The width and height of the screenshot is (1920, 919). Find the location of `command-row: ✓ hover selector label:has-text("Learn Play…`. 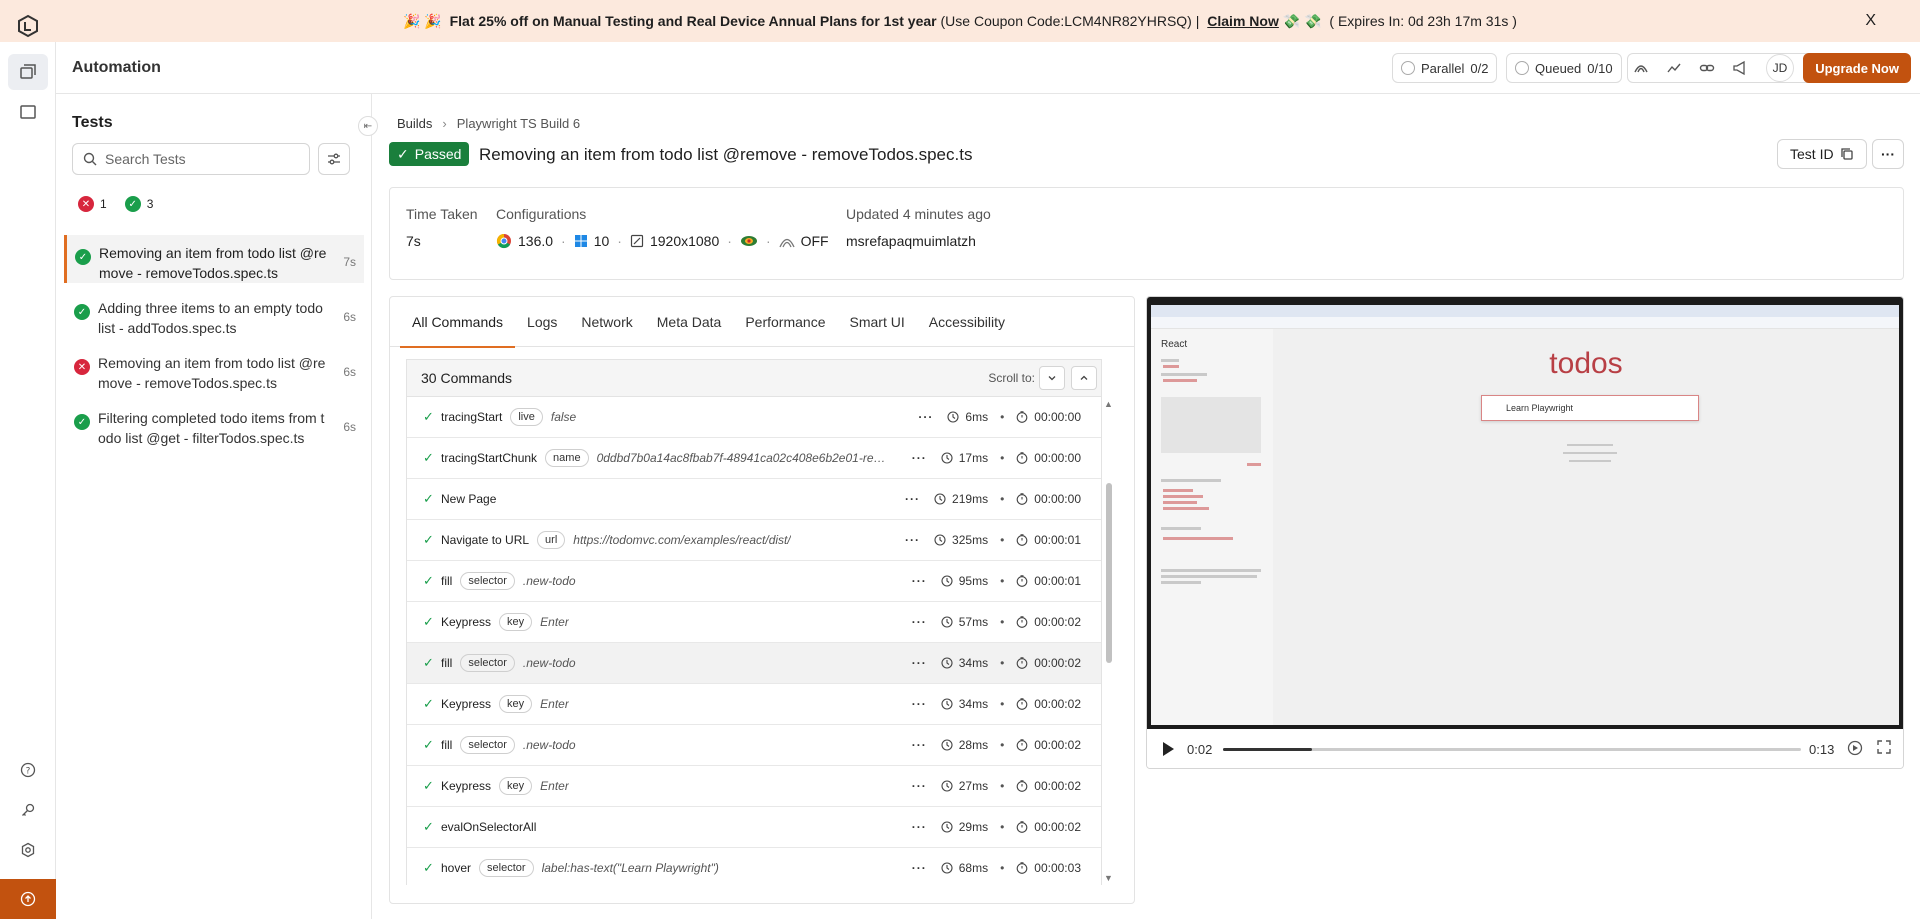

command-row: ✓ hover selector label:has-text("Learn Play… is located at coordinates (754, 866).